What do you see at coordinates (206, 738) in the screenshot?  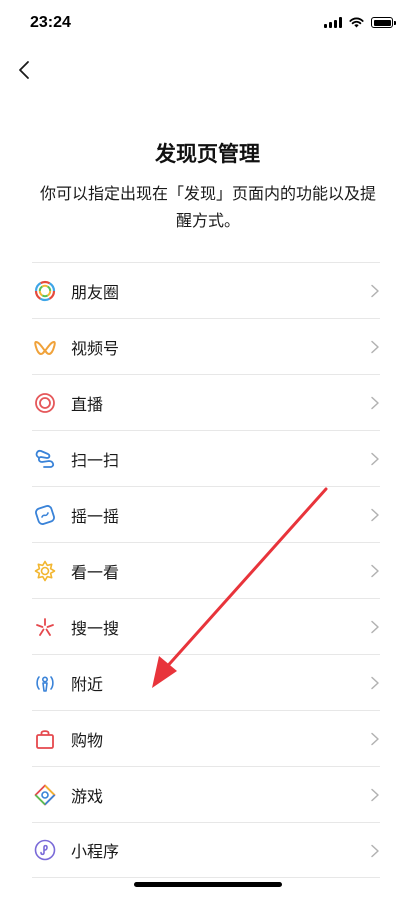 I see `list-item-shopping: 购物` at bounding box center [206, 738].